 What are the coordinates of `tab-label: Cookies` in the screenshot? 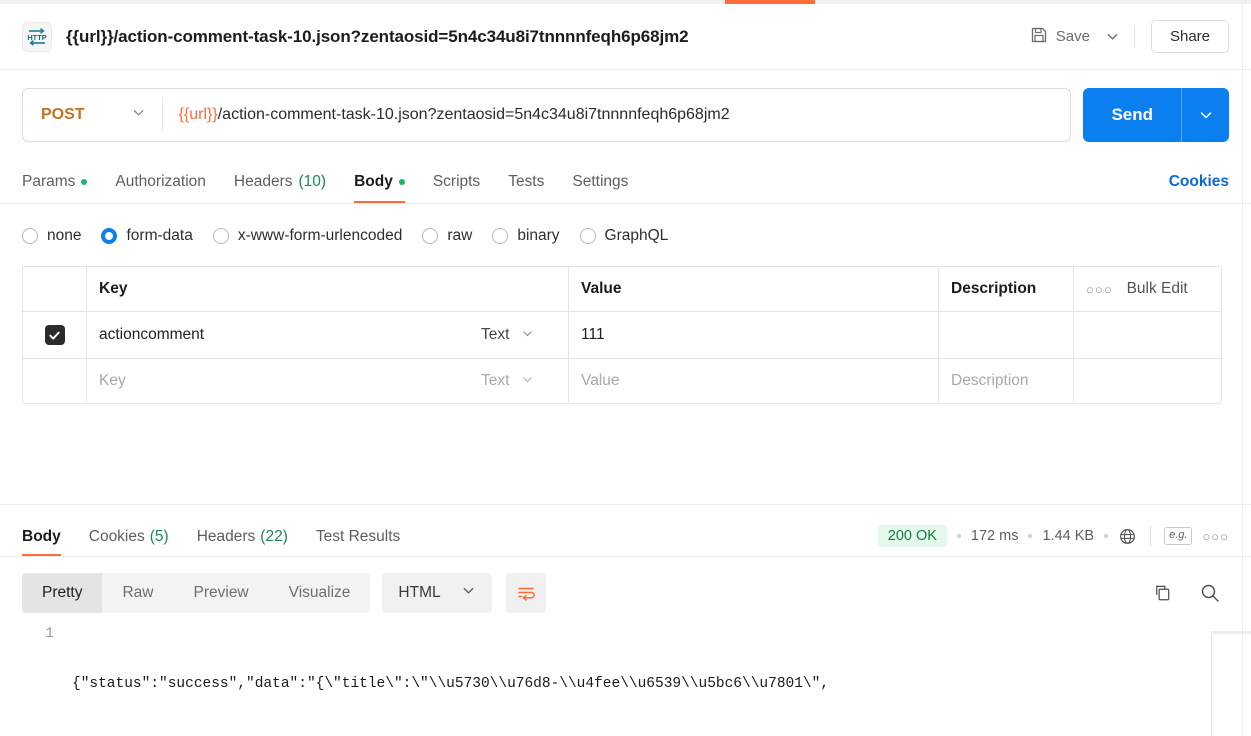 It's located at (116, 536).